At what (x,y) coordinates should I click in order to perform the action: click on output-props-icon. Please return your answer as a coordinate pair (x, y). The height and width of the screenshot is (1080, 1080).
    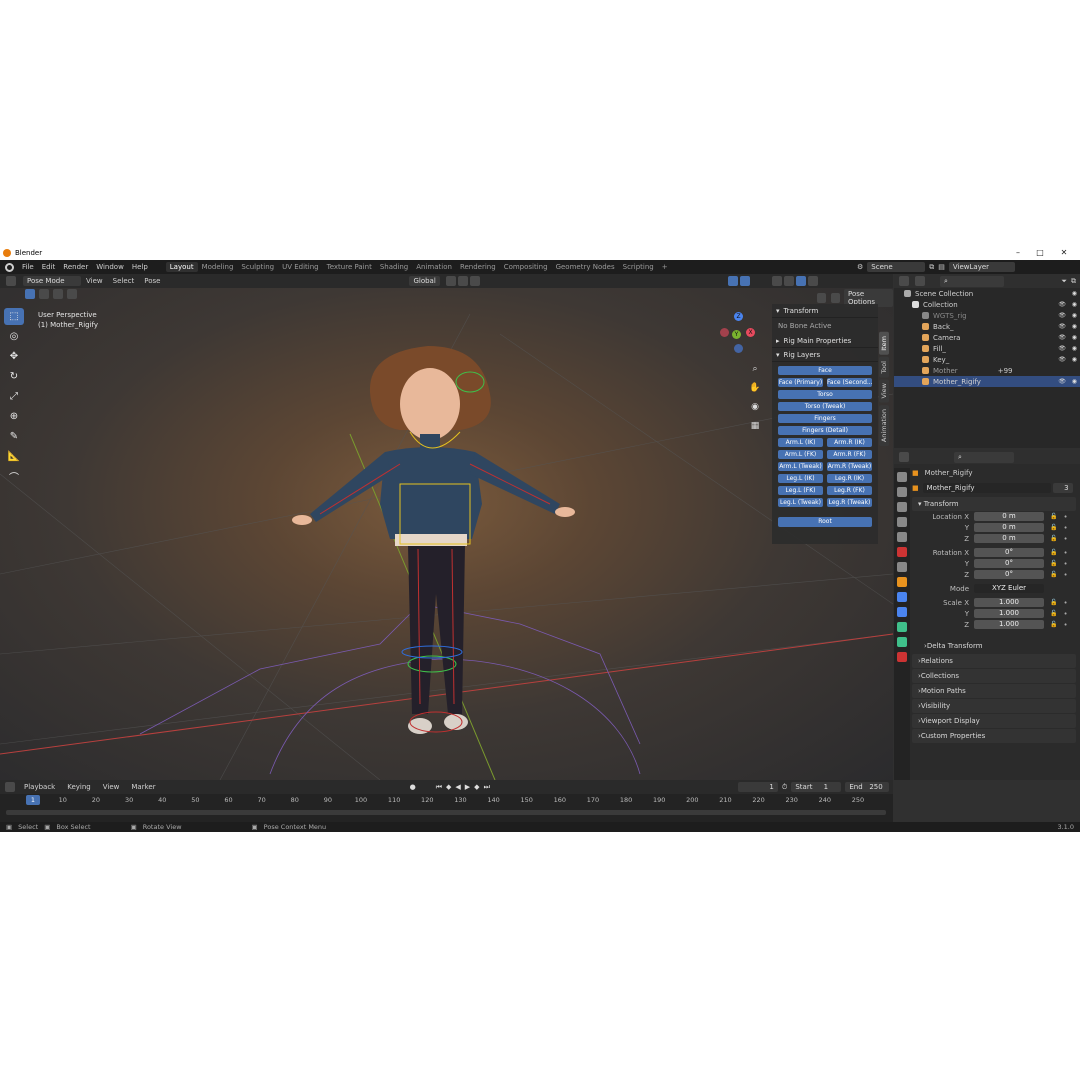
    Looking at the image, I should click on (902, 507).